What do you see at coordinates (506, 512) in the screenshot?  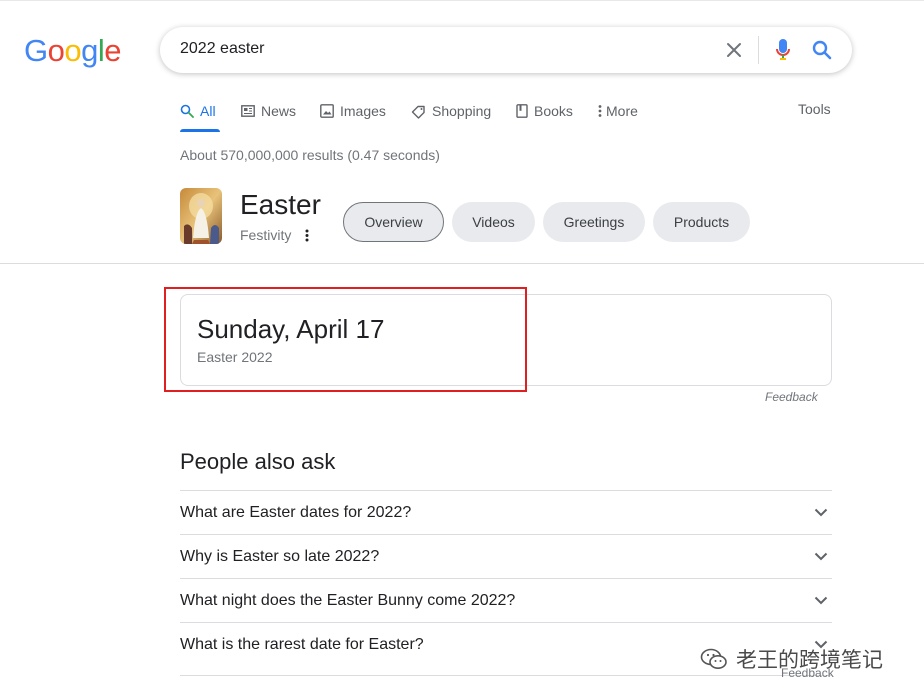 I see `paa-question: What are Easter dates for 2022?` at bounding box center [506, 512].